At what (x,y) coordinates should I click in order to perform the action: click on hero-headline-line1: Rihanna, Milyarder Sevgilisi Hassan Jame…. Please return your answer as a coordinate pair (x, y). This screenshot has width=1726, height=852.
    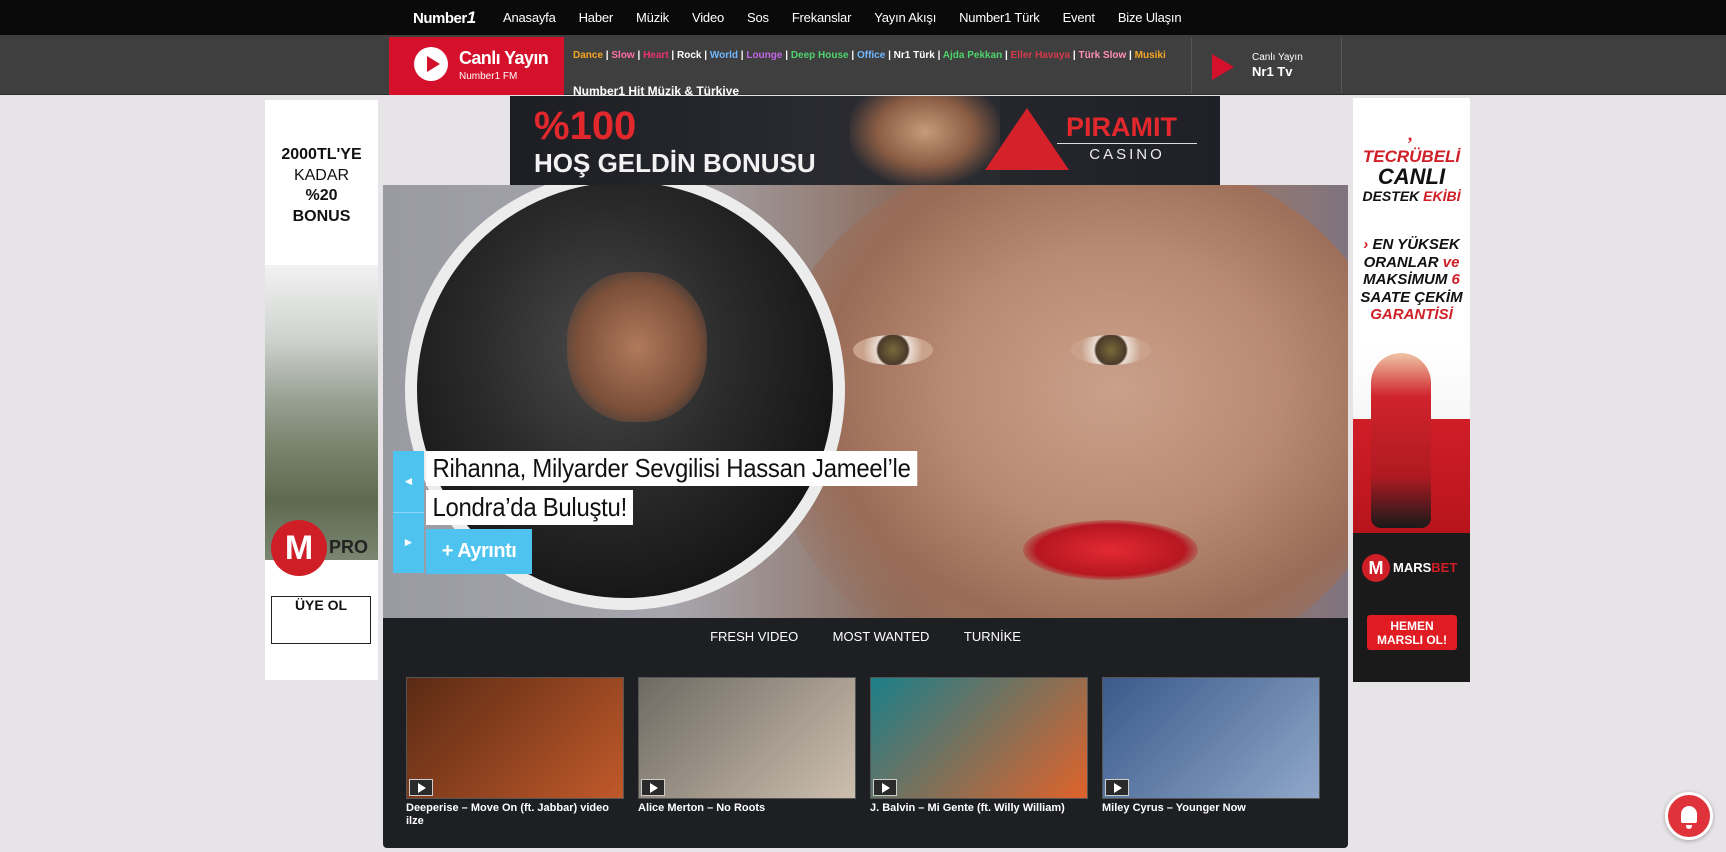
    Looking at the image, I should click on (672, 468).